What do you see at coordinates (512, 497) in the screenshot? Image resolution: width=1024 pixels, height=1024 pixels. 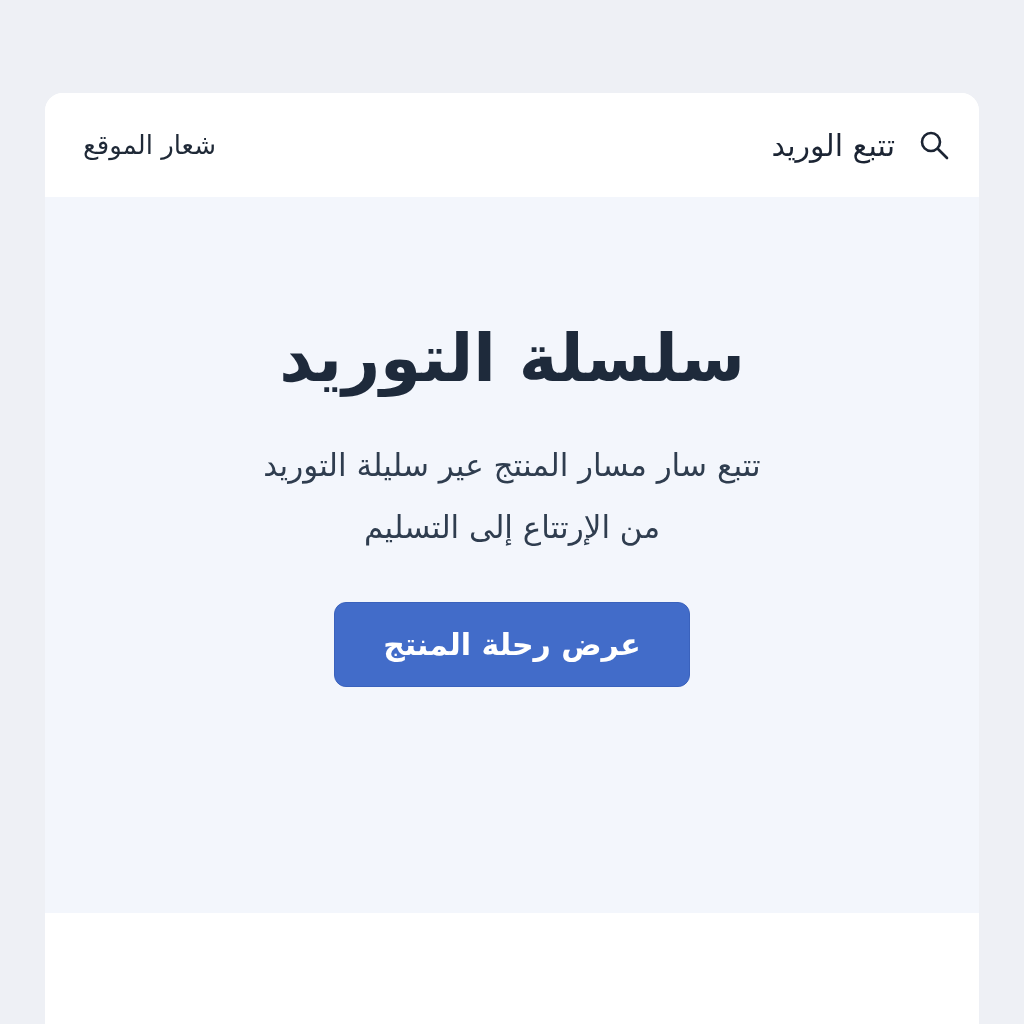 I see `hero-subtitle: تتبع سار مسار المنتج عير سليلة التوريد من الإرتتاع إلى التسليم` at bounding box center [512, 497].